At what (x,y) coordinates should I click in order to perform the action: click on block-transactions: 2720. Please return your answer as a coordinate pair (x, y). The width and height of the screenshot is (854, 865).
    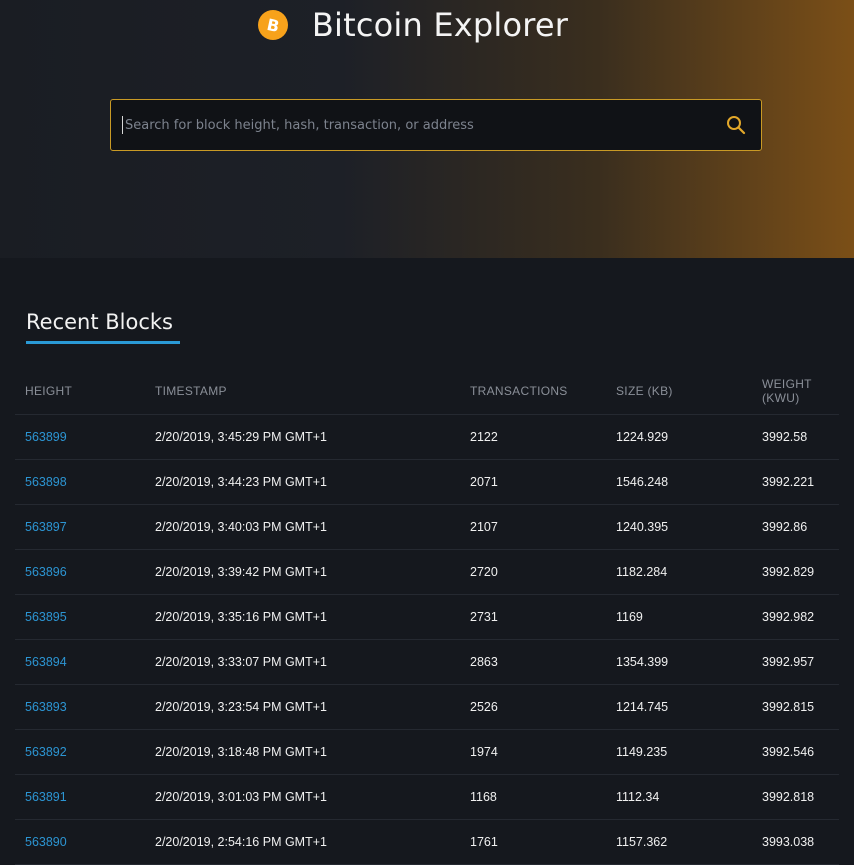
    Looking at the image, I should click on (533, 572).